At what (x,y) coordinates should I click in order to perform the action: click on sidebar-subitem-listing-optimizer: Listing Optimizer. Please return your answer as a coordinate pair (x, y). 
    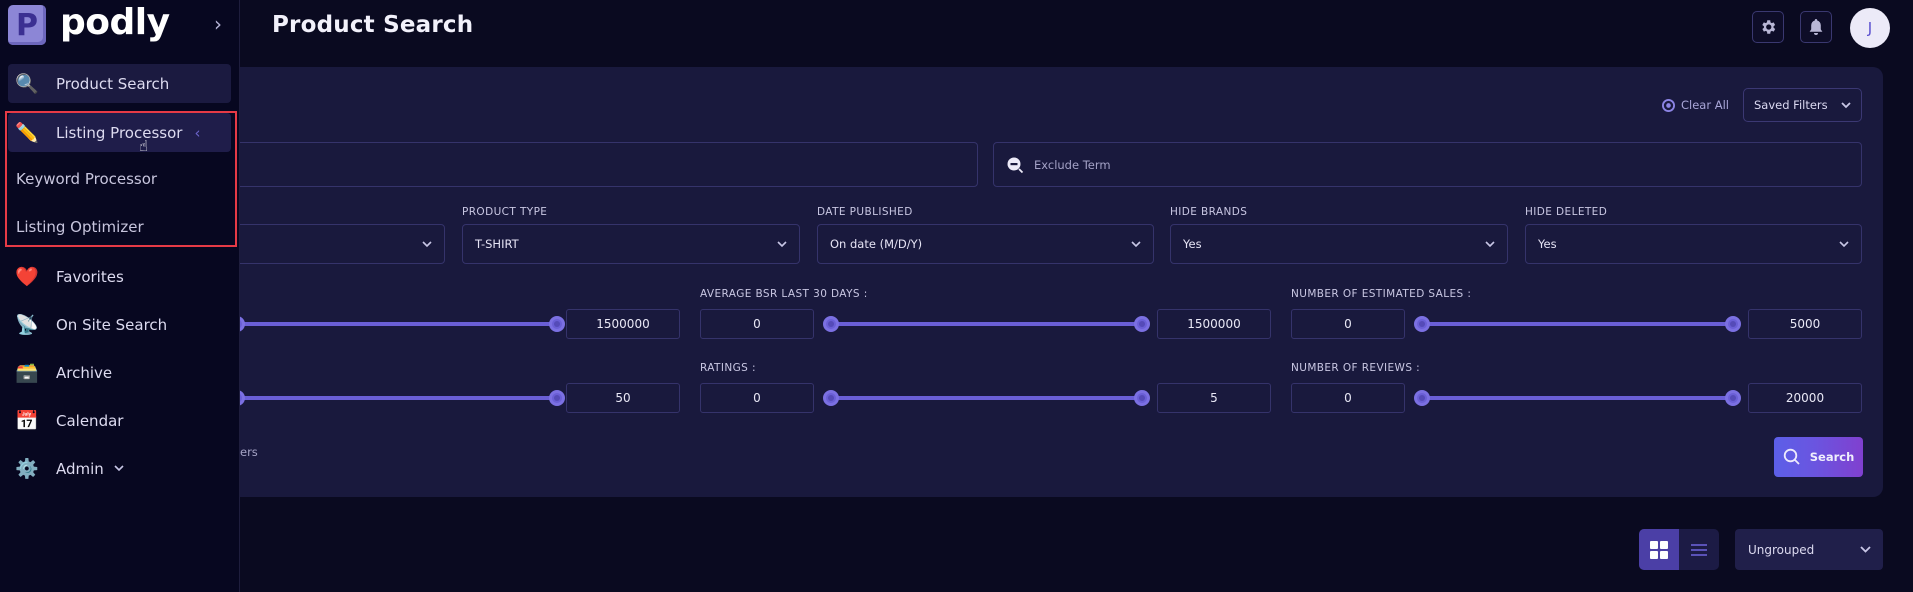
    Looking at the image, I should click on (80, 227).